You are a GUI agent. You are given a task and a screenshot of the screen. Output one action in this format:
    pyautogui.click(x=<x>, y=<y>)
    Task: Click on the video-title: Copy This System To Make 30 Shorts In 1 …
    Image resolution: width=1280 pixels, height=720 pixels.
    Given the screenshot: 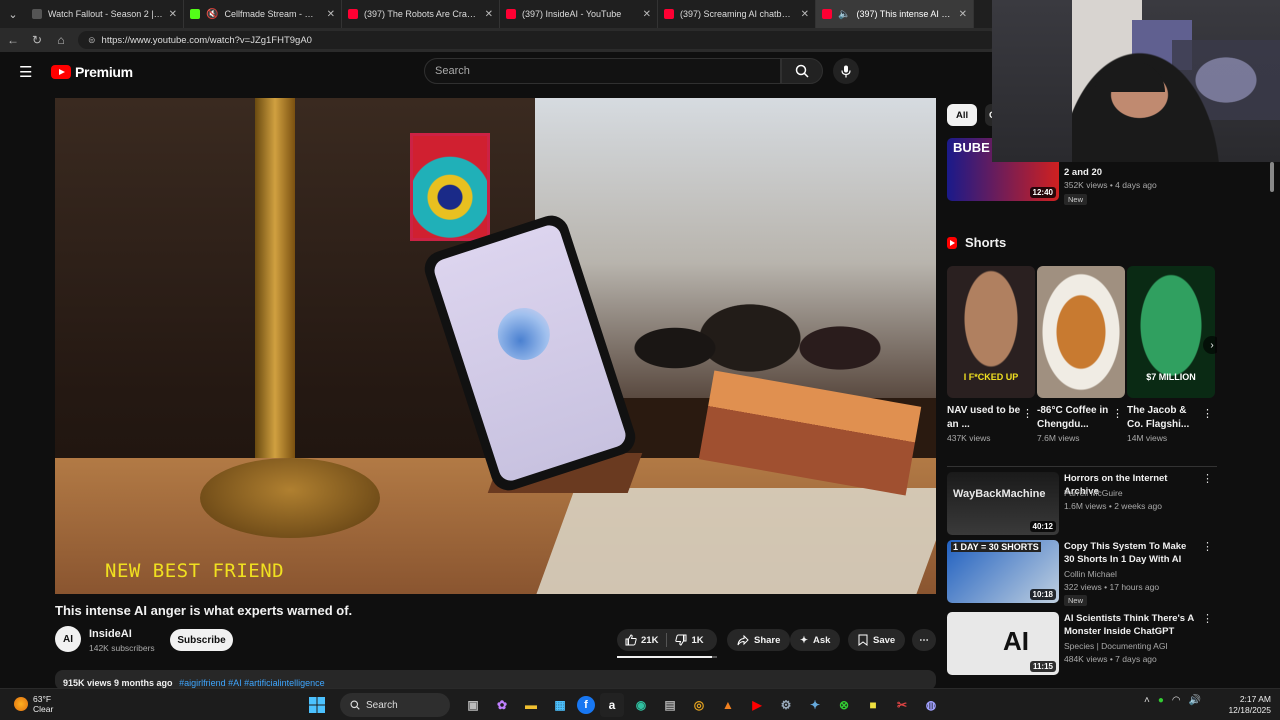 What is the action you would take?
    pyautogui.click(x=1125, y=553)
    